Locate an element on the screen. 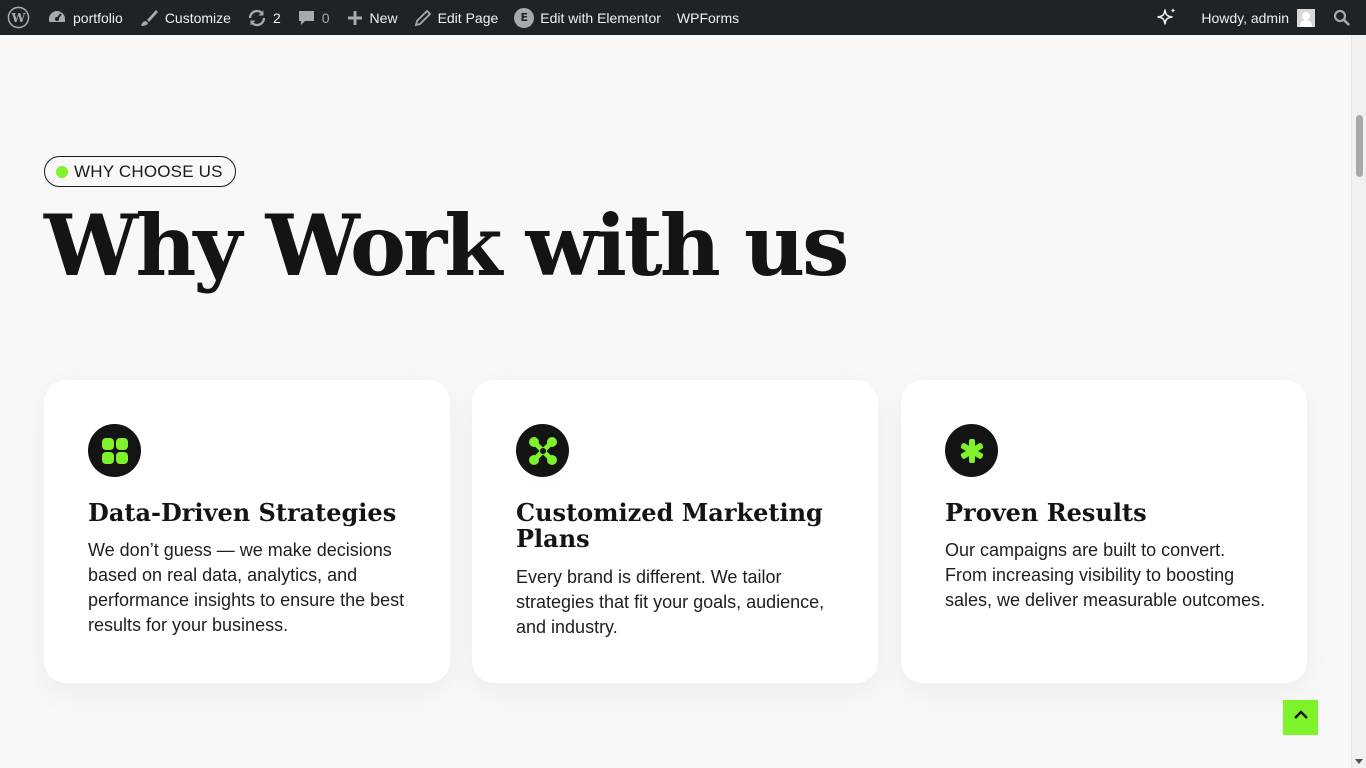 This screenshot has height=768, width=1366. sparkle-icon is located at coordinates (1167, 18).